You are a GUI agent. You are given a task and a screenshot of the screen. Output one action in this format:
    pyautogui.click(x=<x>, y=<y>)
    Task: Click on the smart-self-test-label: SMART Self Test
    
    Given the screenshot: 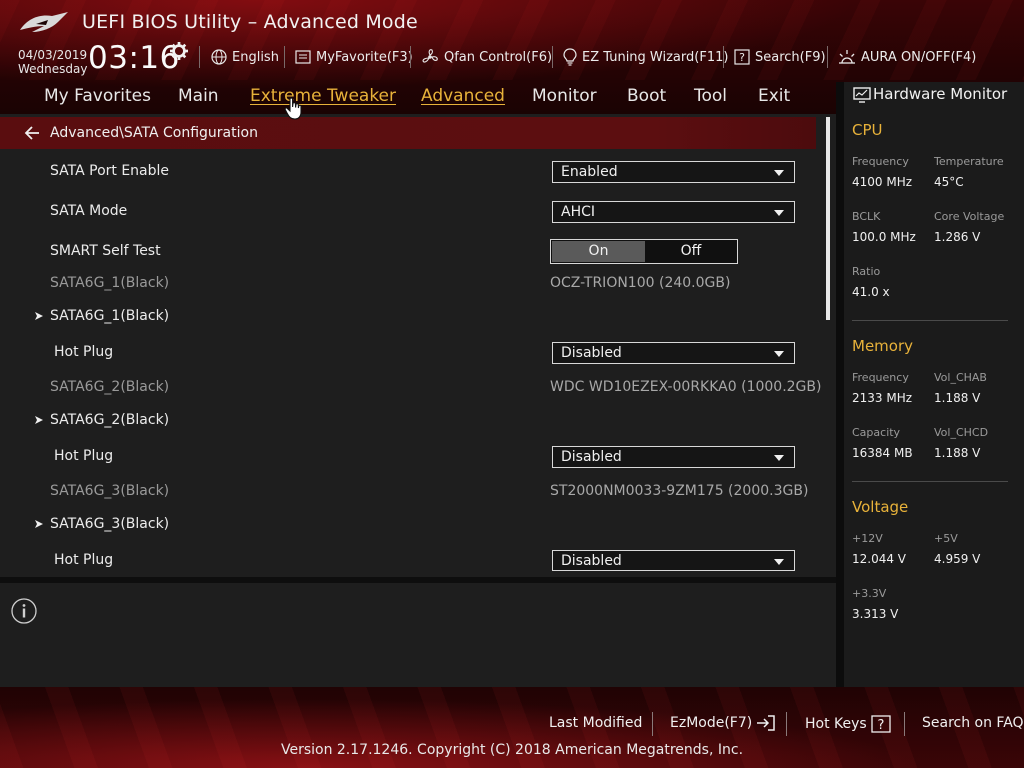 What is the action you would take?
    pyautogui.click(x=105, y=251)
    